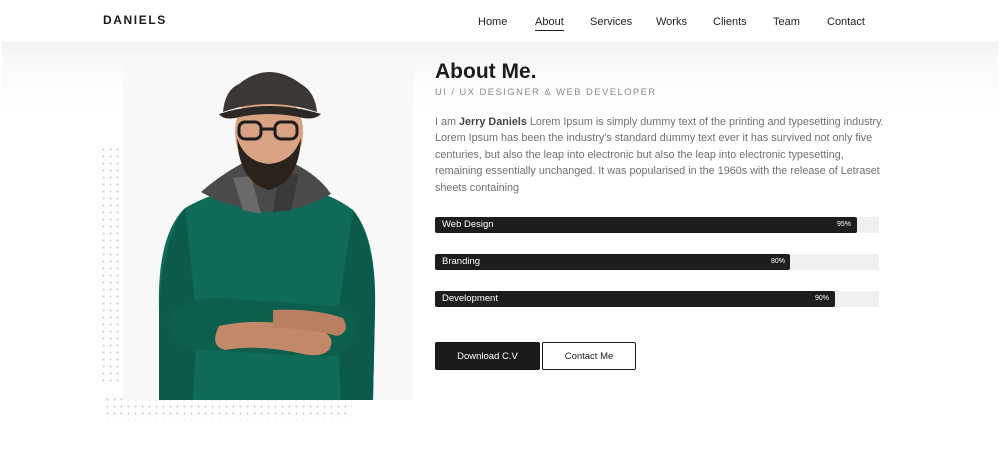  I want to click on nav-item-about: About, so click(549, 23).